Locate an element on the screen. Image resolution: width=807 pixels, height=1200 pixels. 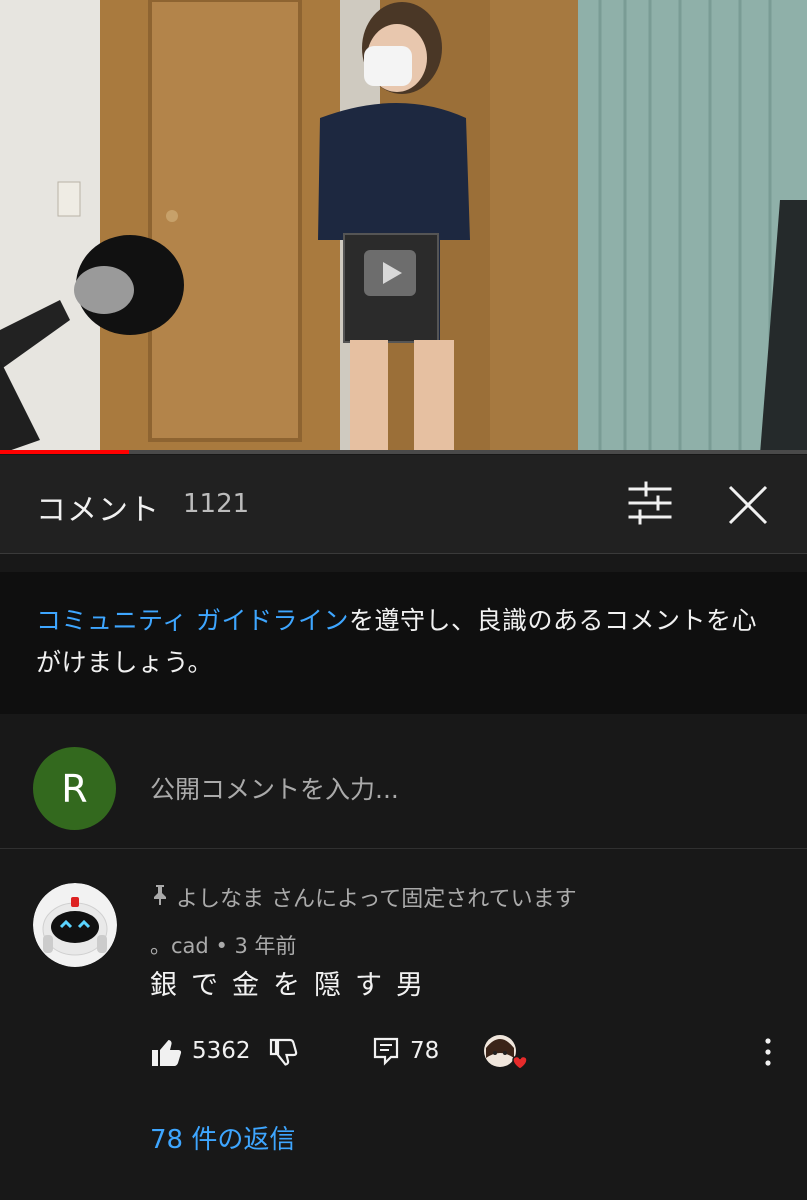
more-options-icon is located at coordinates (768, 1052).